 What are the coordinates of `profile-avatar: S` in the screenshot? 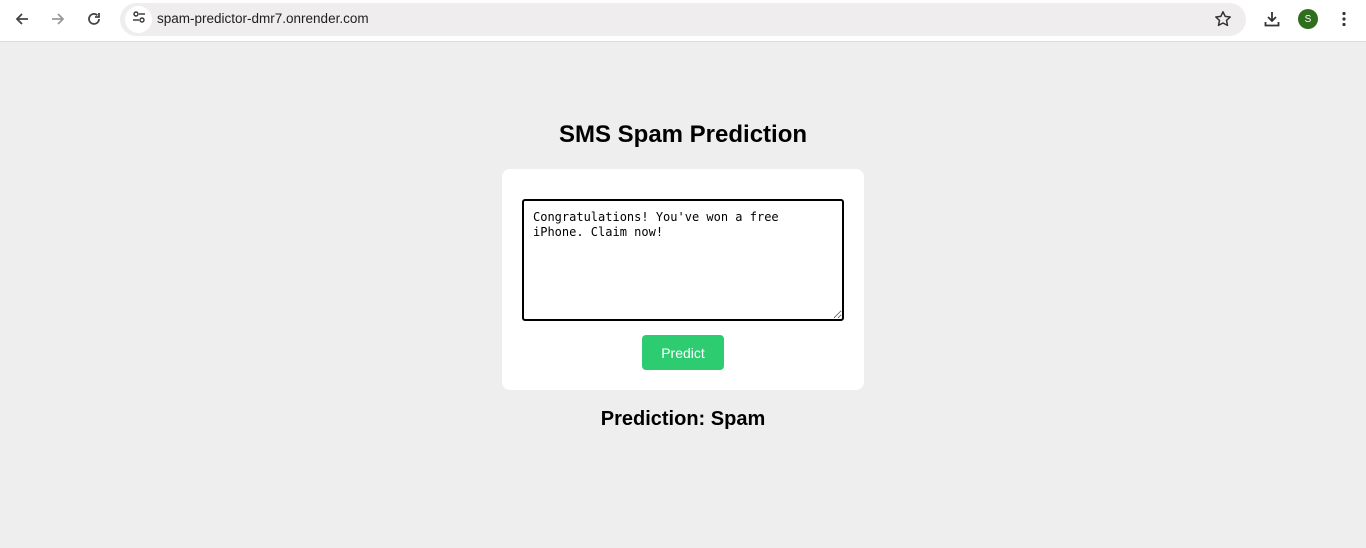 It's located at (1308, 19).